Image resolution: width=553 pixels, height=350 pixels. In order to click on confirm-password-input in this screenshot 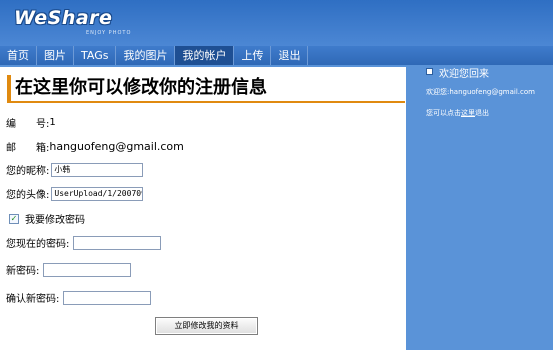, I will do `click(107, 297)`.